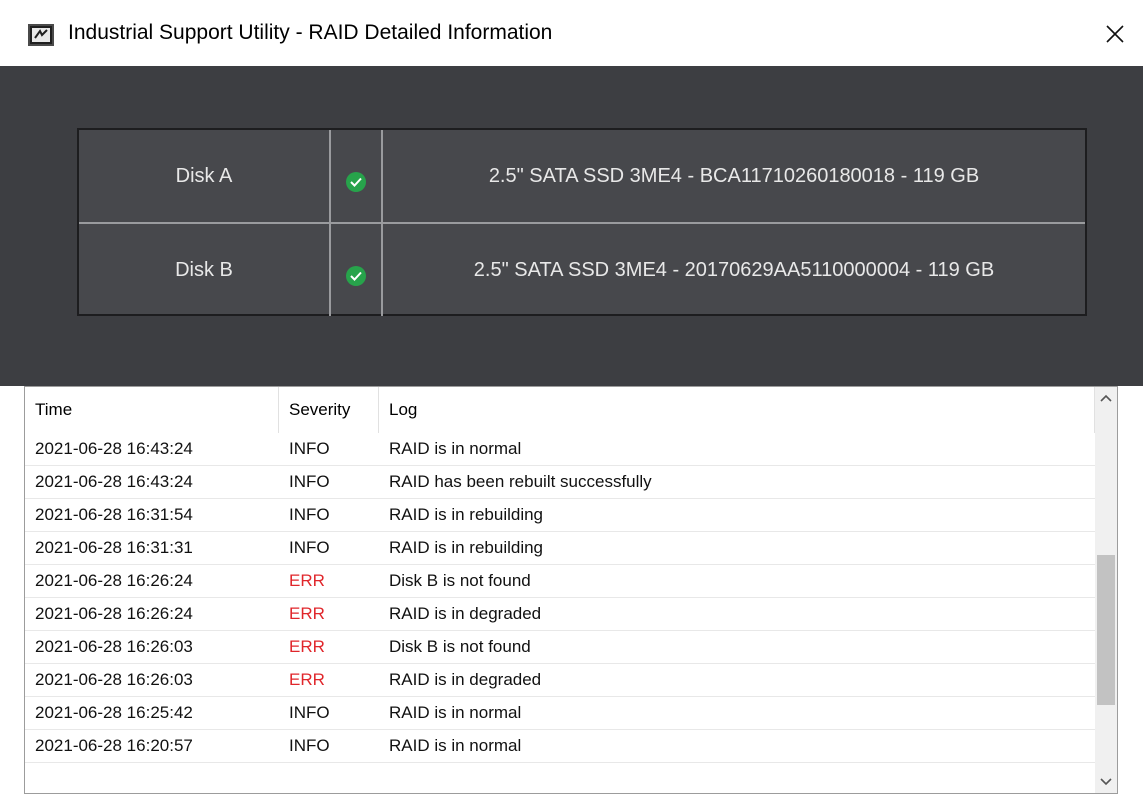  What do you see at coordinates (204, 175) in the screenshot?
I see `disk-name: Disk A` at bounding box center [204, 175].